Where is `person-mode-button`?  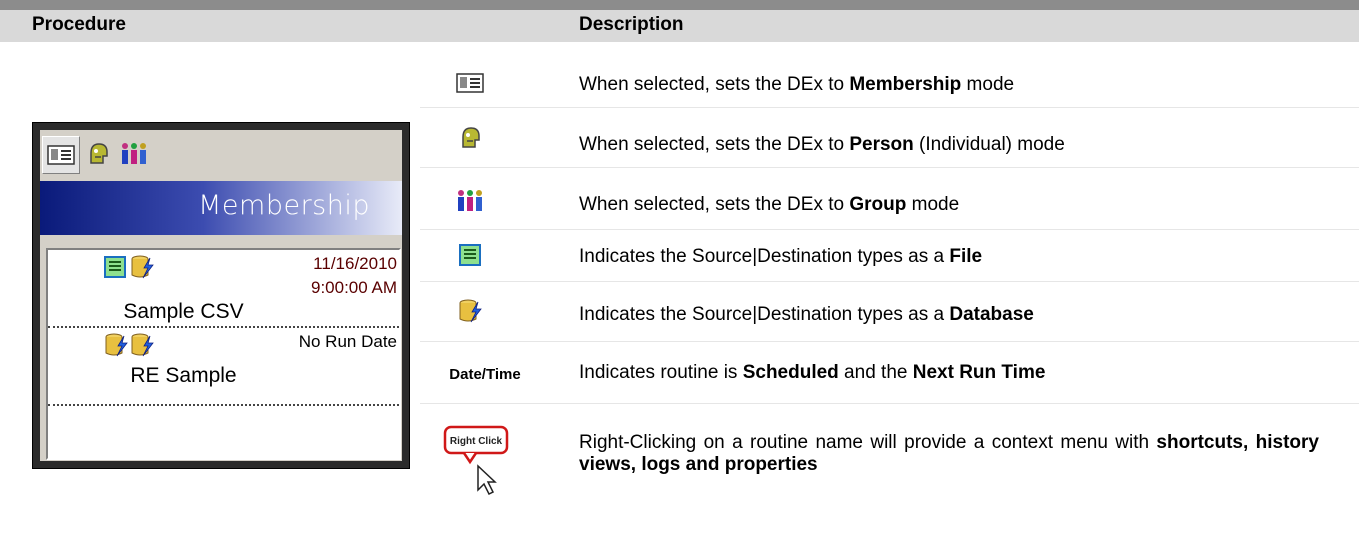
person-mode-button is located at coordinates (98, 154).